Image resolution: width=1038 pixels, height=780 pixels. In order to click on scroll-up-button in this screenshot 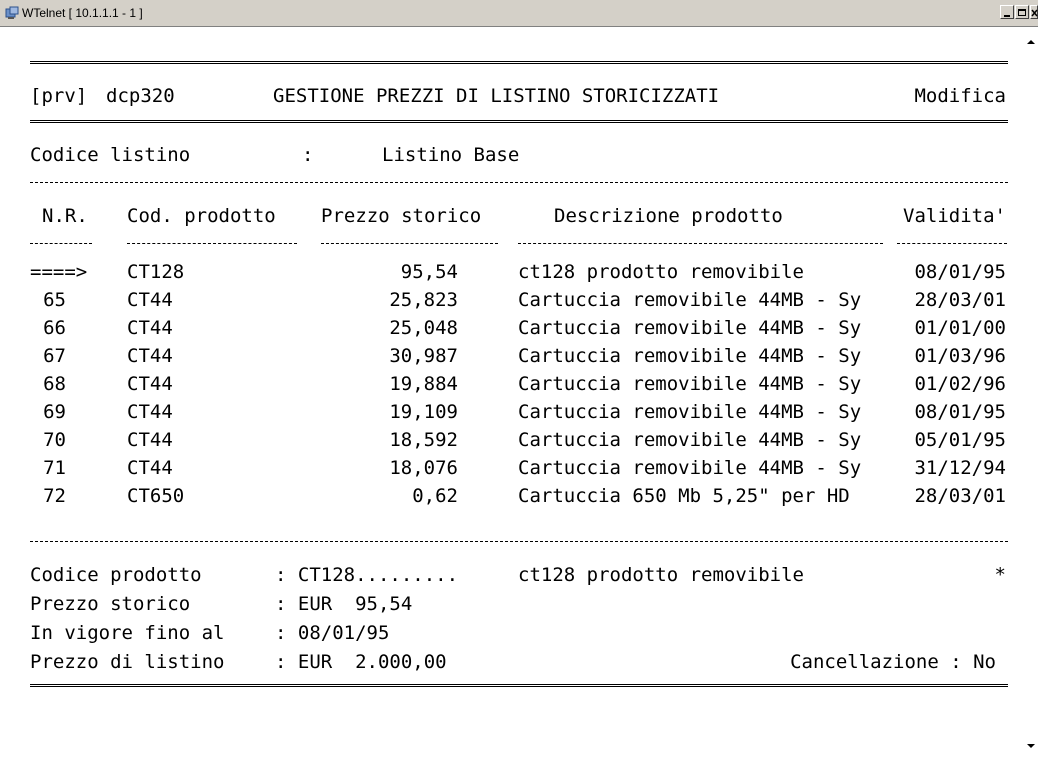, I will do `click(1031, 42)`.